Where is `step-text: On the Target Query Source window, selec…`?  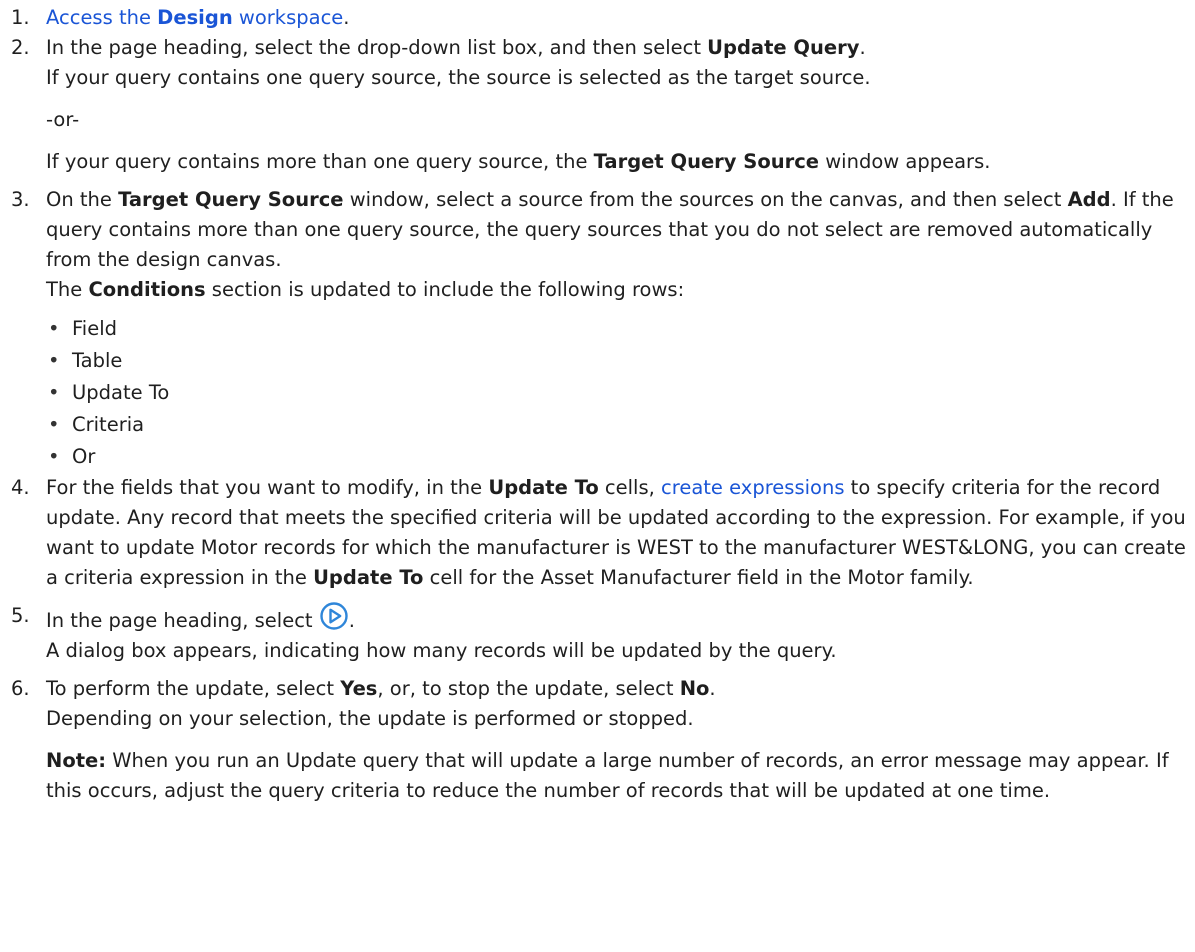 step-text: On the Target Query Source window, selec… is located at coordinates (610, 229).